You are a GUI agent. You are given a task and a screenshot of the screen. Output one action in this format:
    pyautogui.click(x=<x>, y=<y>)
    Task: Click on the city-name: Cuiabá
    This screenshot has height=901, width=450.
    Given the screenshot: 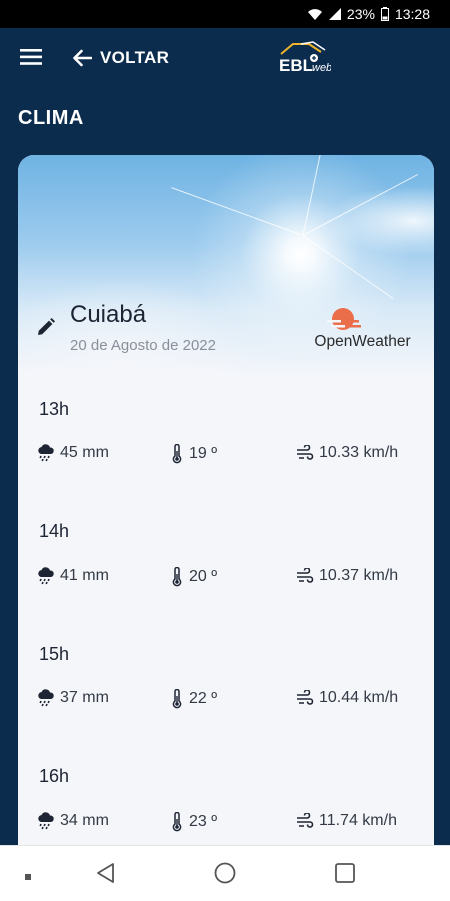 What is the action you would take?
    pyautogui.click(x=108, y=314)
    